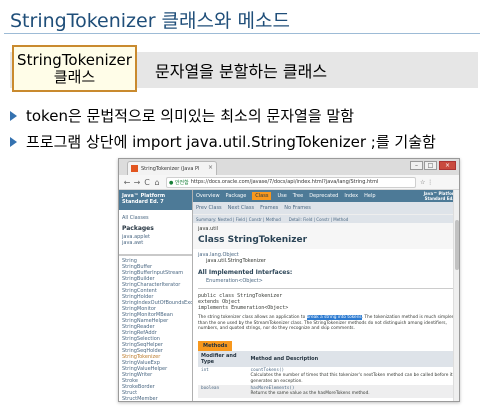  Describe the element at coordinates (416, 165) in the screenshot. I see `window-minimize-button: –` at that location.